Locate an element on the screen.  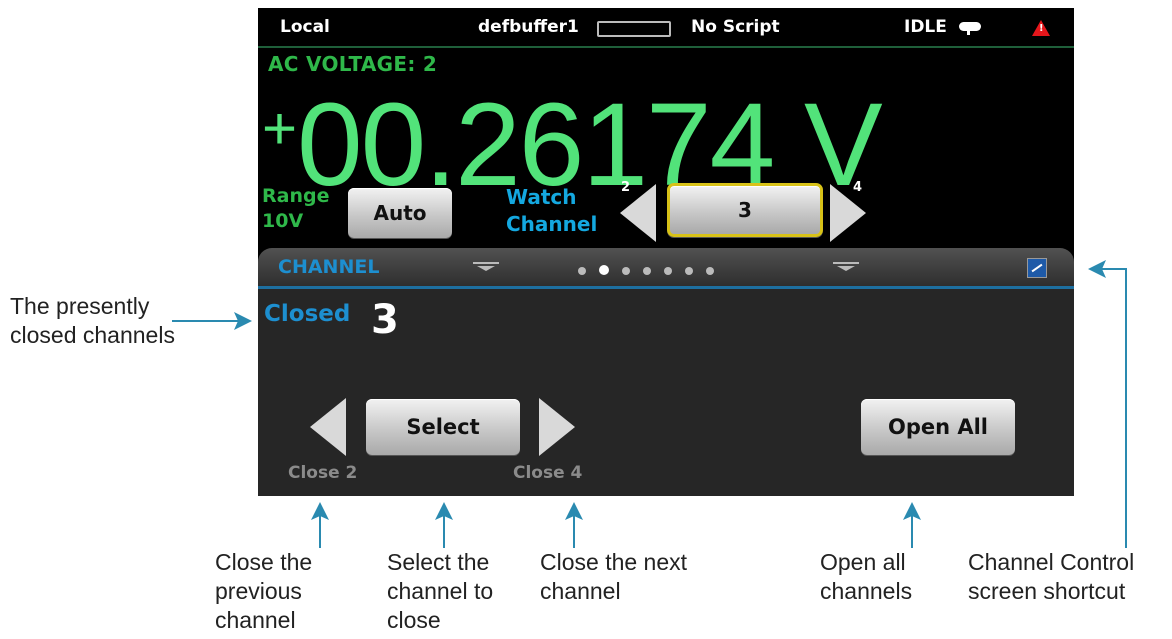
annotation-select-channel: Select the channel to close is located at coordinates (440, 591).